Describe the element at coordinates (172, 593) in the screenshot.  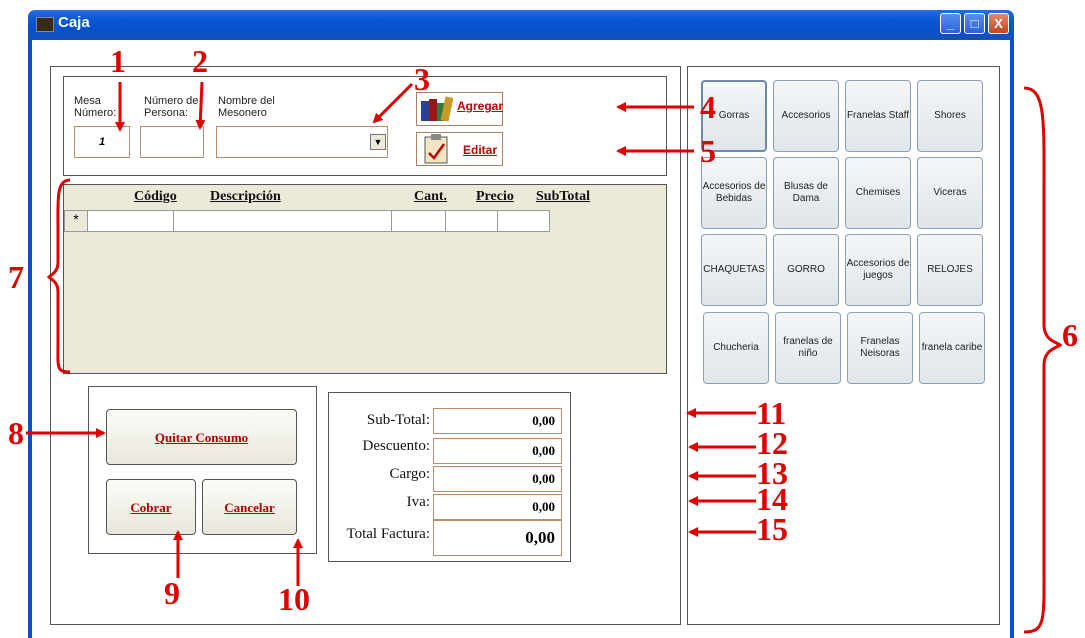
I see `annotation-label: 9` at that location.